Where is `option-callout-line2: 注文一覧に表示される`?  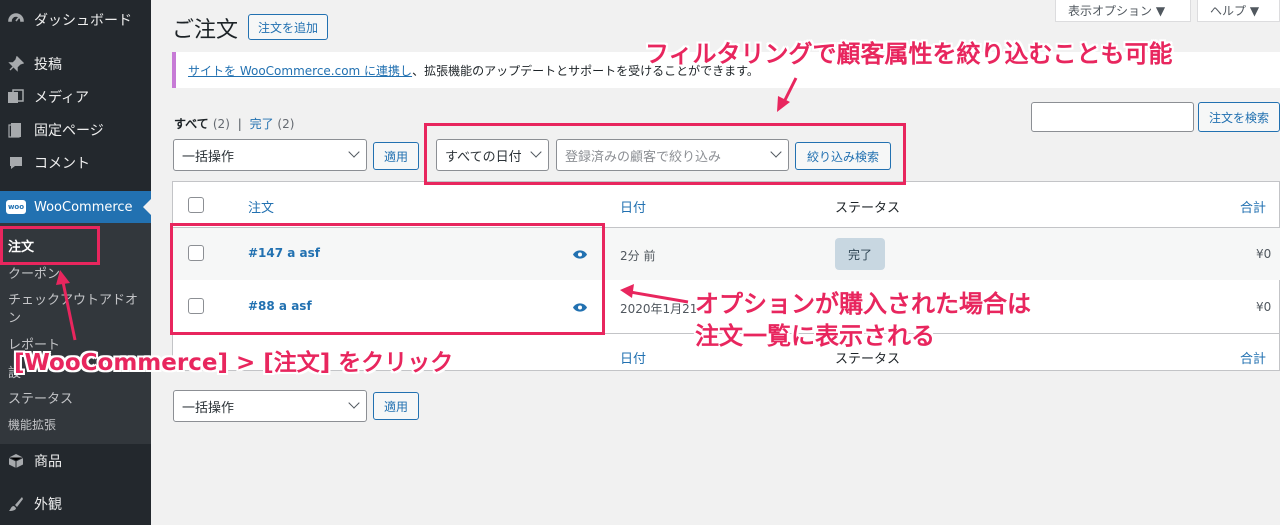
option-callout-line2: 注文一覧に表示される is located at coordinates (815, 336).